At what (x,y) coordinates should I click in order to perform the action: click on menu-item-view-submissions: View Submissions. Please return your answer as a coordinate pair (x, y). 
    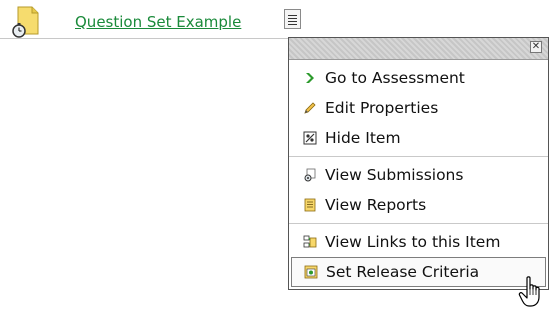
    Looking at the image, I should click on (418, 175).